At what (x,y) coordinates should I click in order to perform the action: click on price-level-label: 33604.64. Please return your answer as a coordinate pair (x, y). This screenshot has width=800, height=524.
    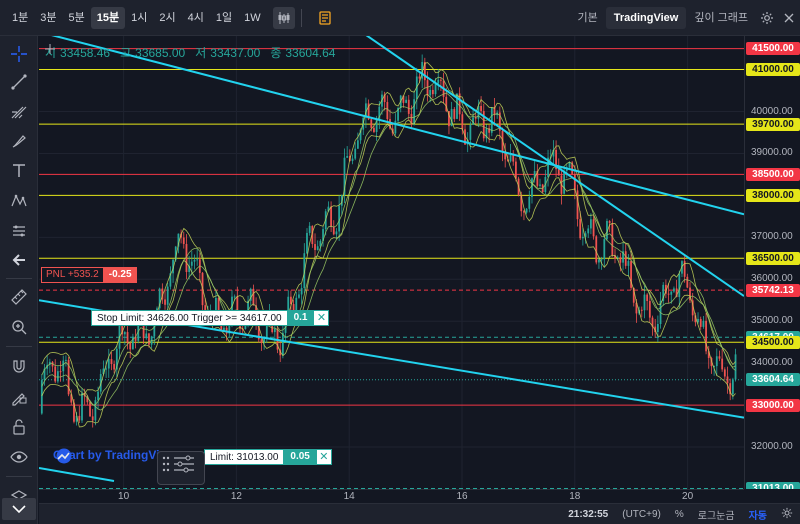
    Looking at the image, I should click on (773, 380).